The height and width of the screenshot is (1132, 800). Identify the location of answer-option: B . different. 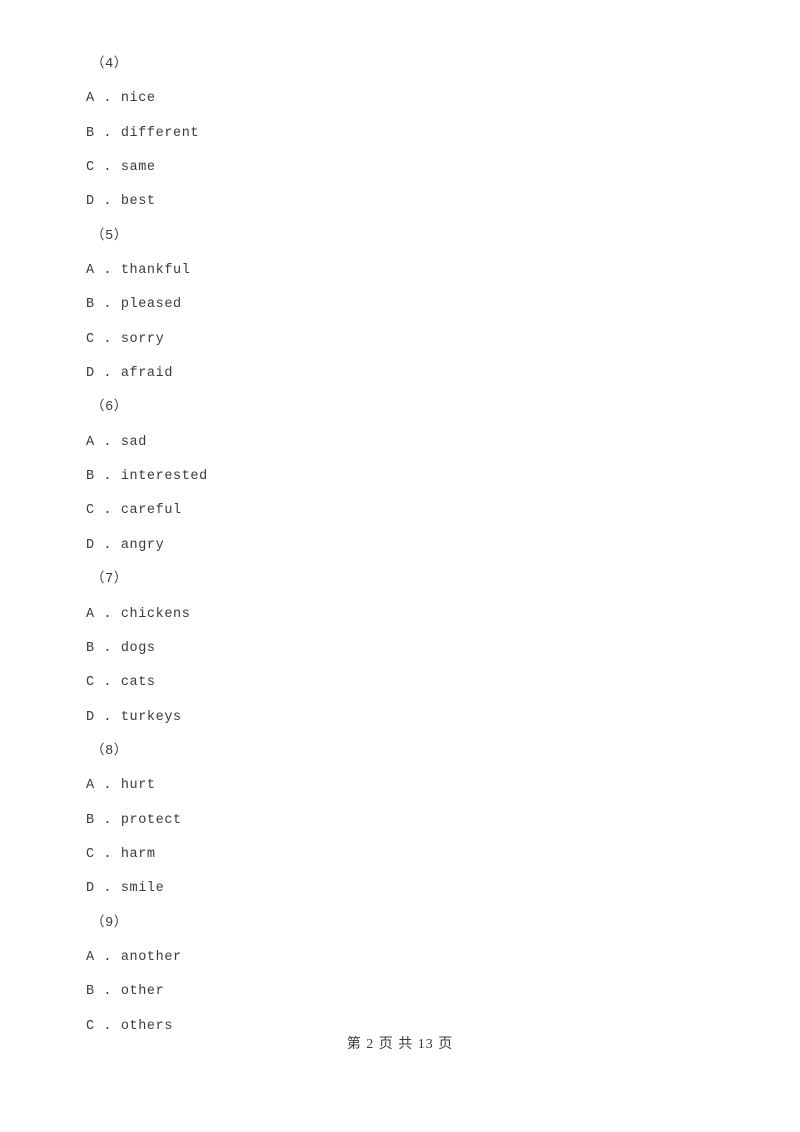
(396, 134).